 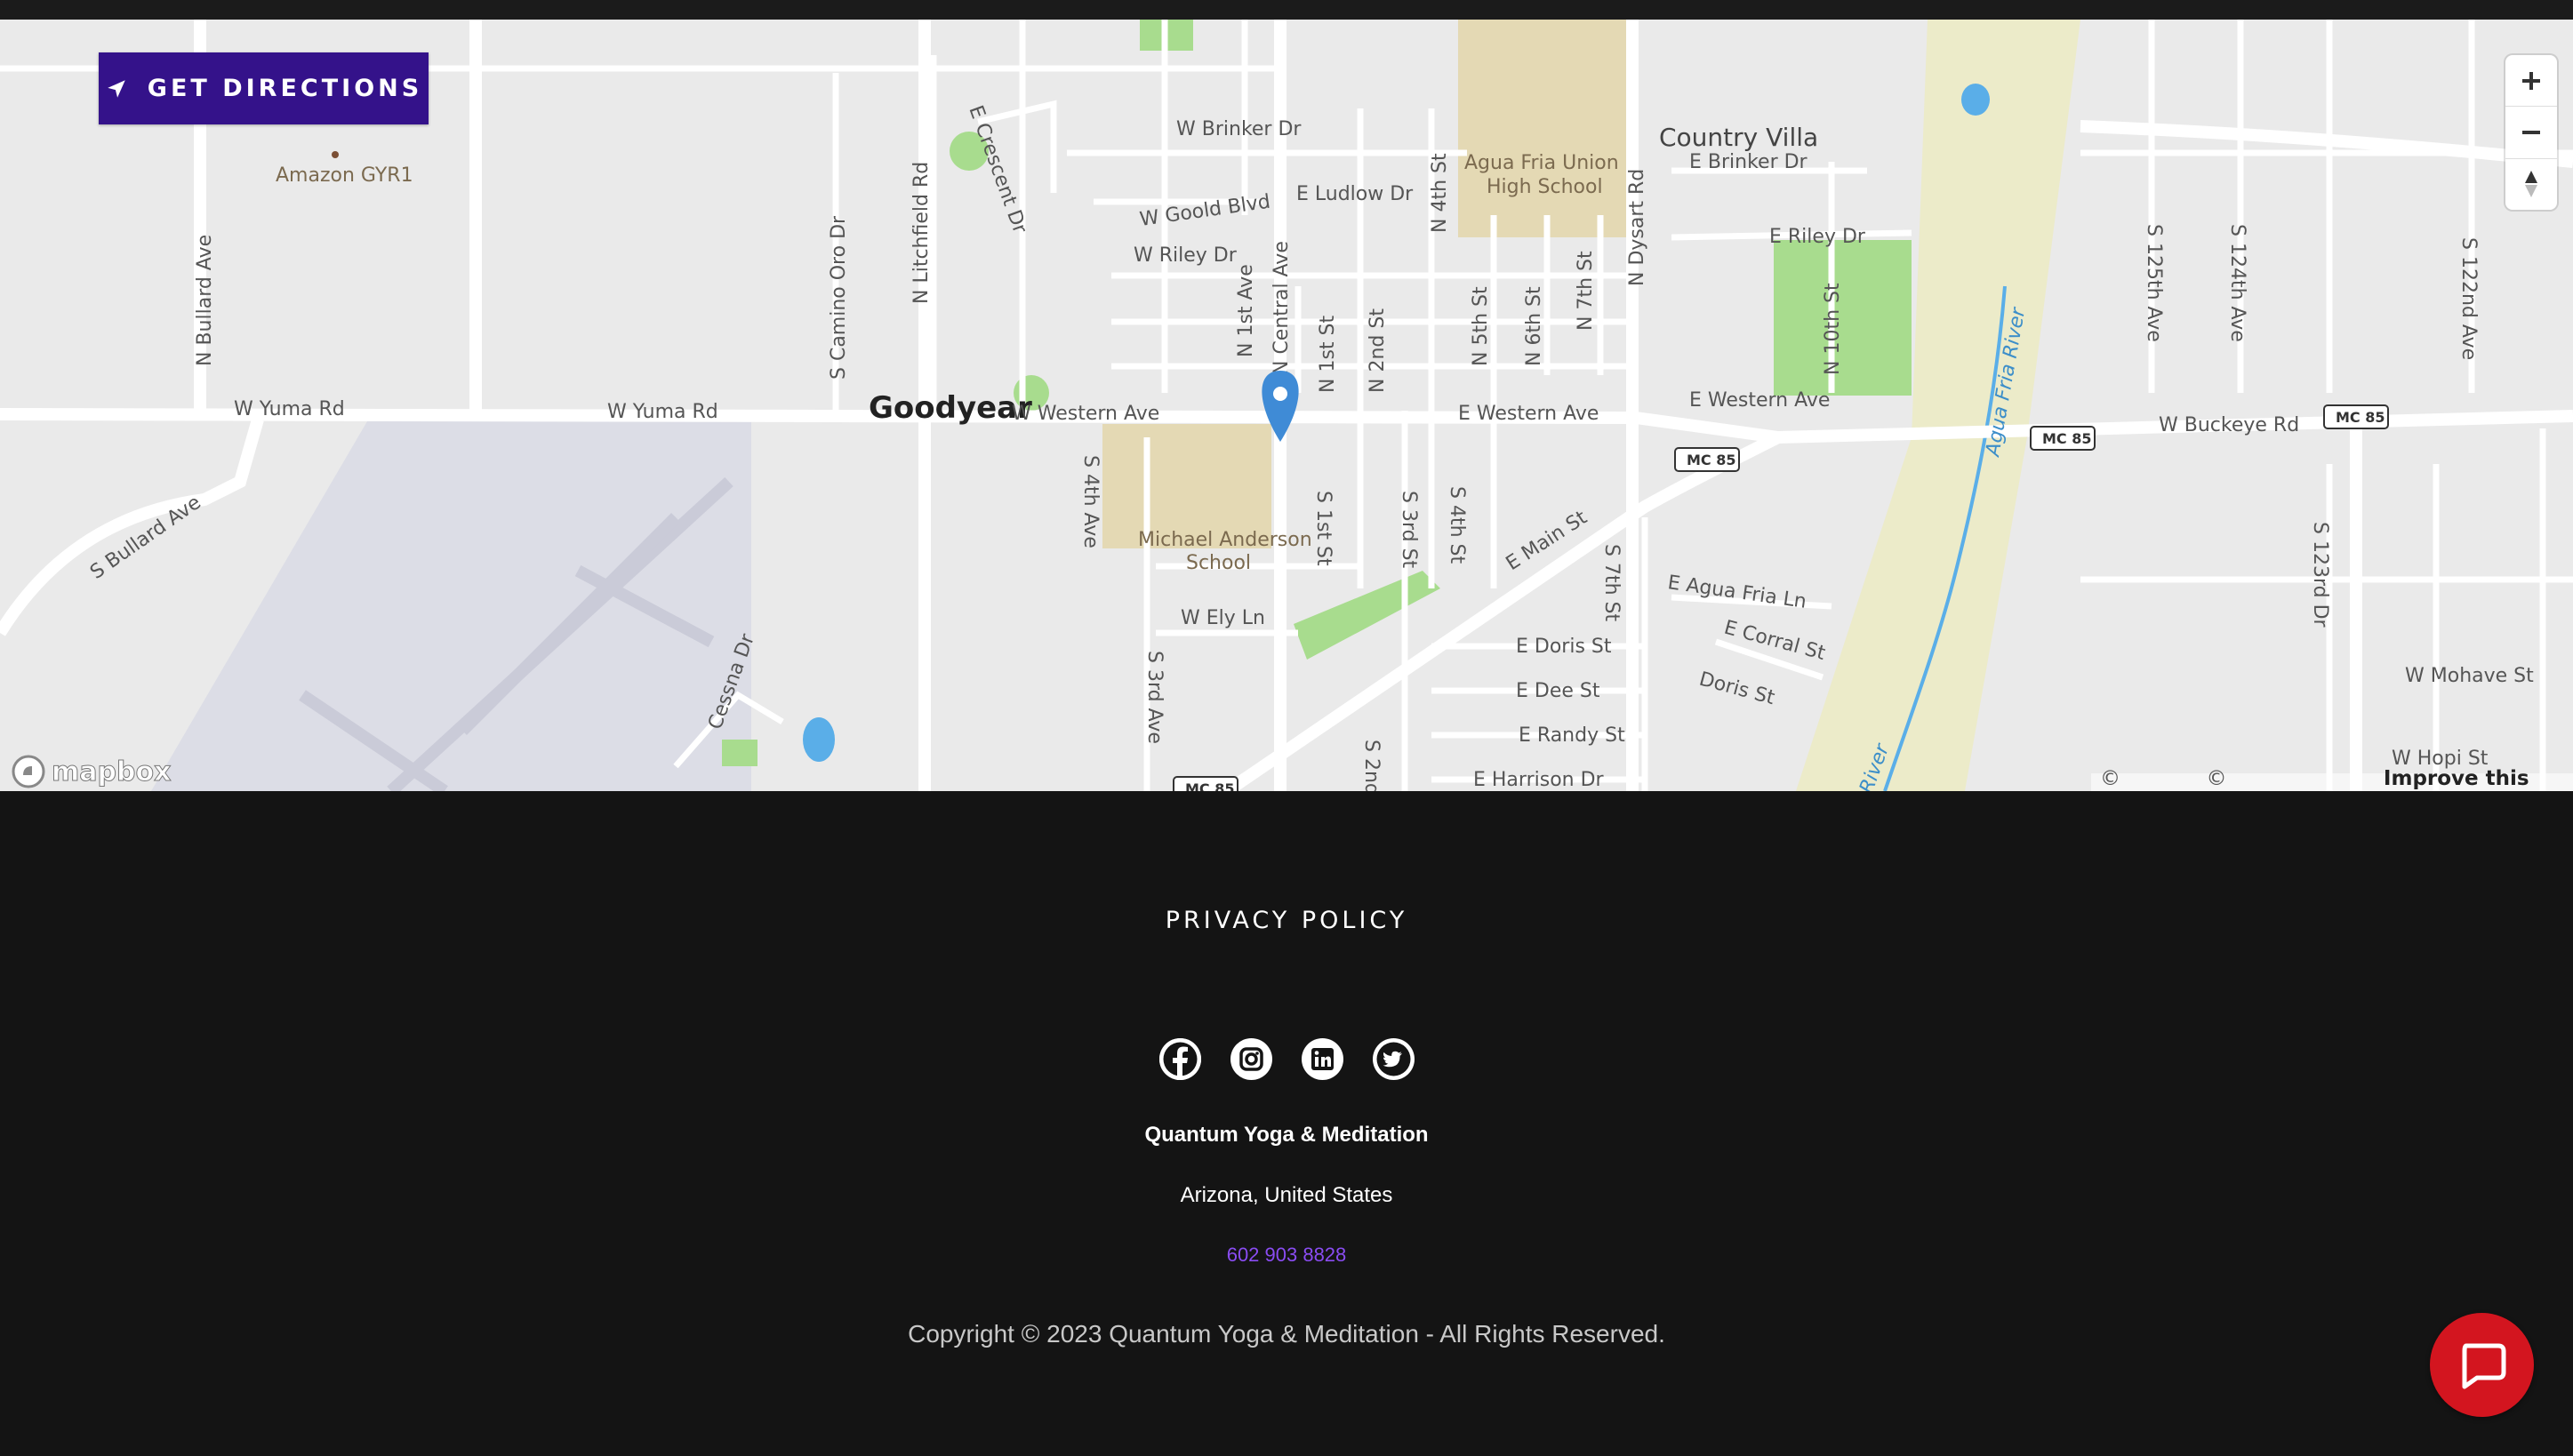 What do you see at coordinates (1611, 582) in the screenshot?
I see `street-label: S 7th St` at bounding box center [1611, 582].